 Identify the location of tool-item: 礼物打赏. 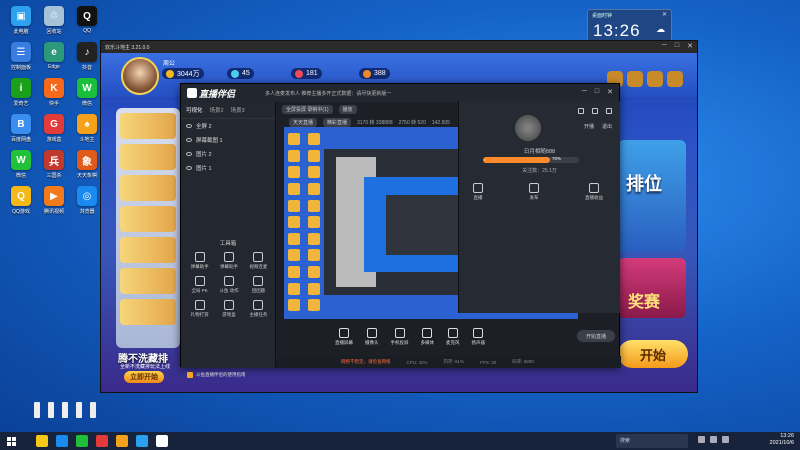
(199, 309).